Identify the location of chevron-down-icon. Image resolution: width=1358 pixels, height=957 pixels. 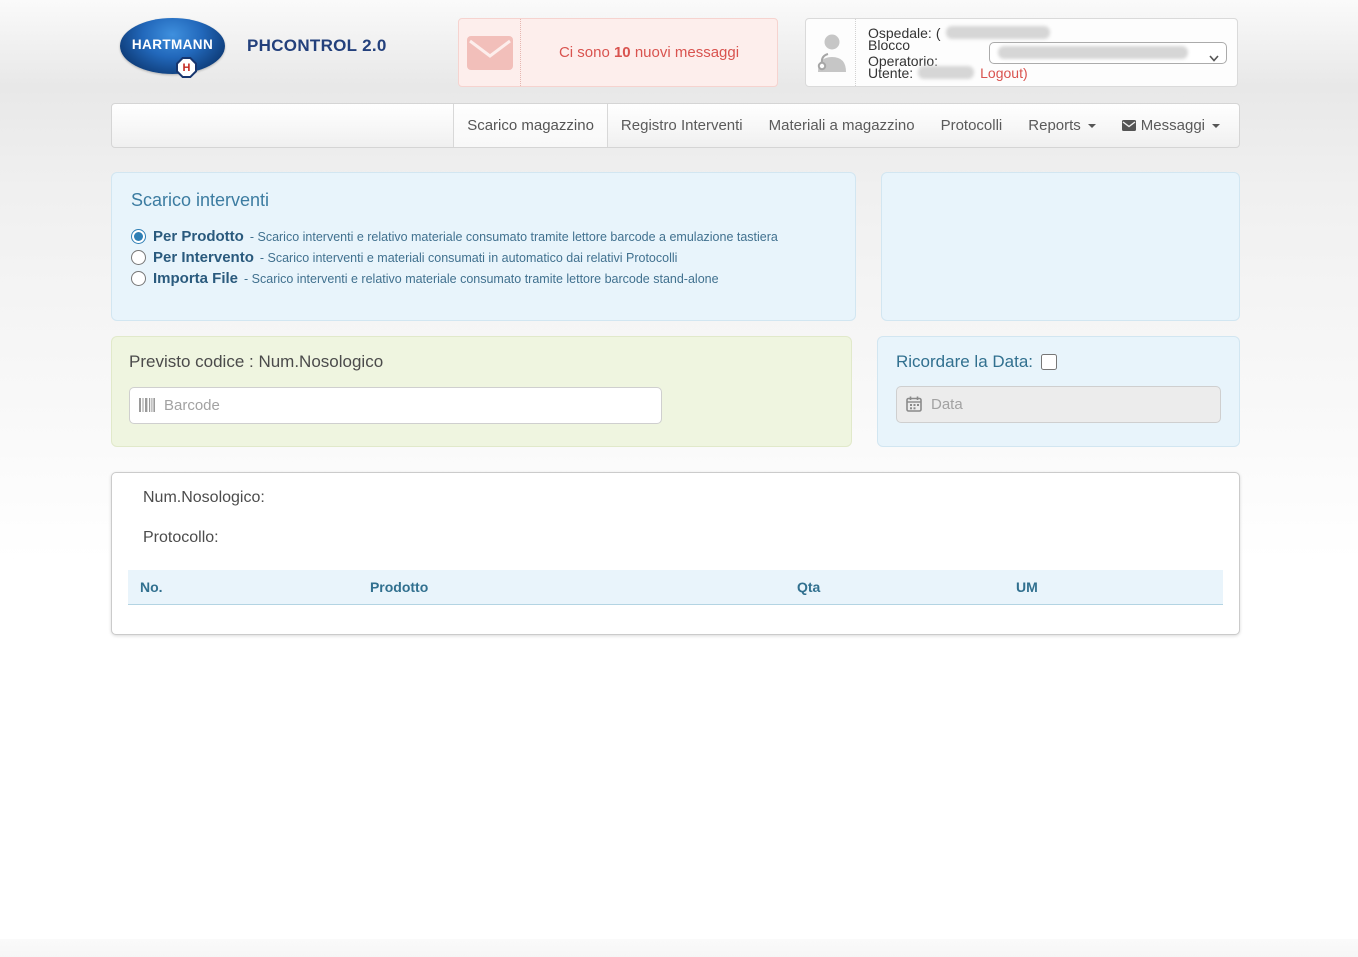
(1214, 57).